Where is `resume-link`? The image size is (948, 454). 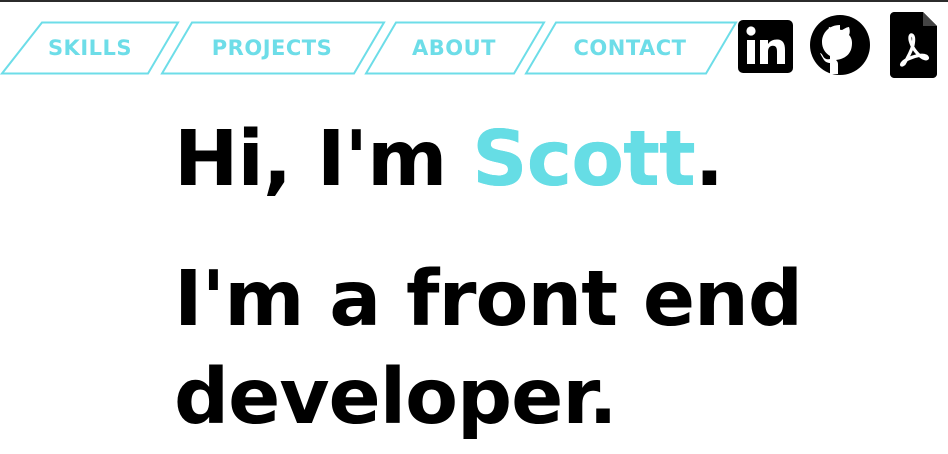
resume-link is located at coordinates (913, 47).